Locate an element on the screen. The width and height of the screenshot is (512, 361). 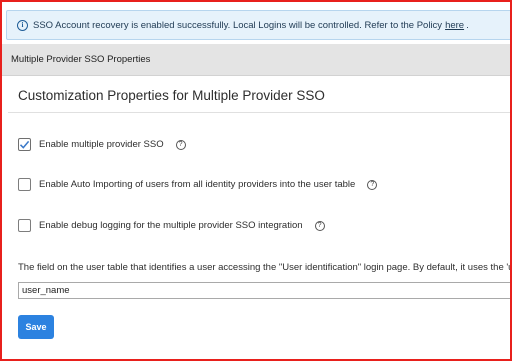
multiple-provider-sso-checkbox is located at coordinates (24, 144).